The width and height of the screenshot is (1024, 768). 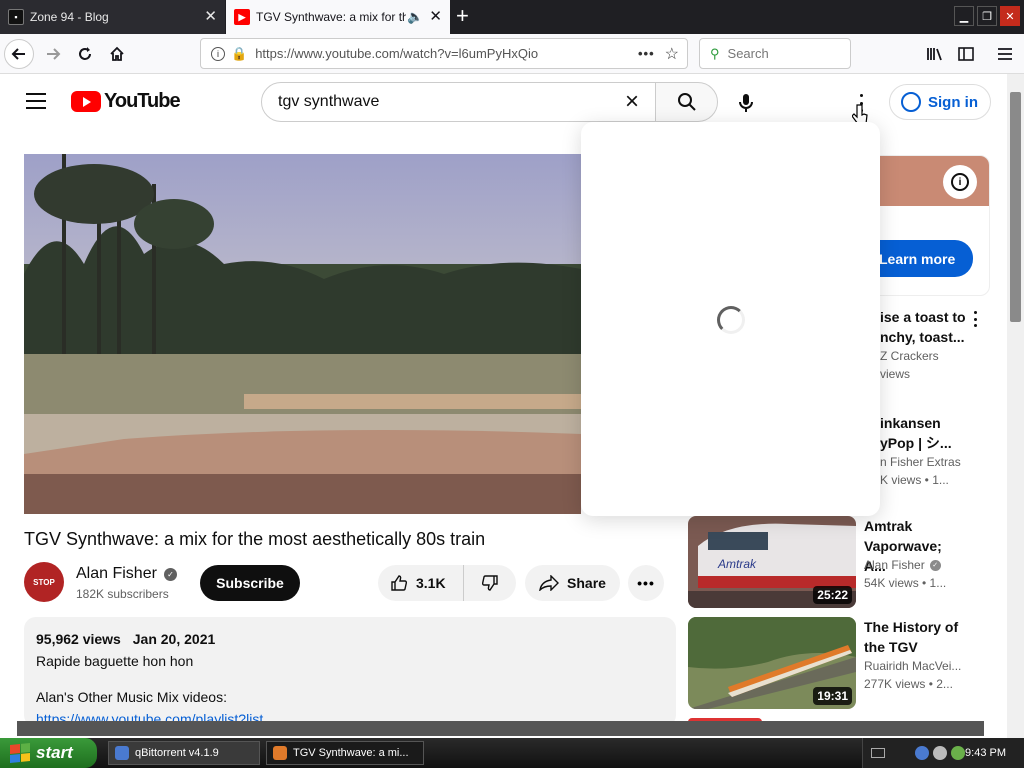 I want to click on description-line: Rapide baguette hon hon, so click(x=115, y=661).